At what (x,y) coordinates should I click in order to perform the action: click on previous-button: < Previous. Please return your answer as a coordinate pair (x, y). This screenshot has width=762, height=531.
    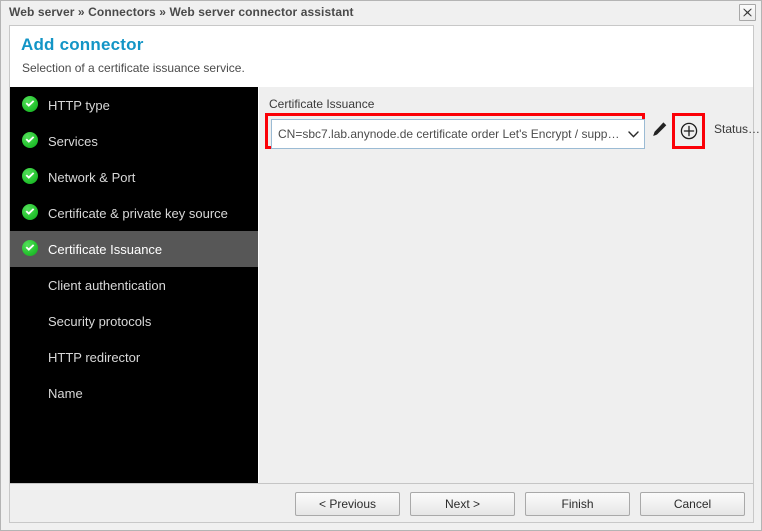
    Looking at the image, I should click on (347, 504).